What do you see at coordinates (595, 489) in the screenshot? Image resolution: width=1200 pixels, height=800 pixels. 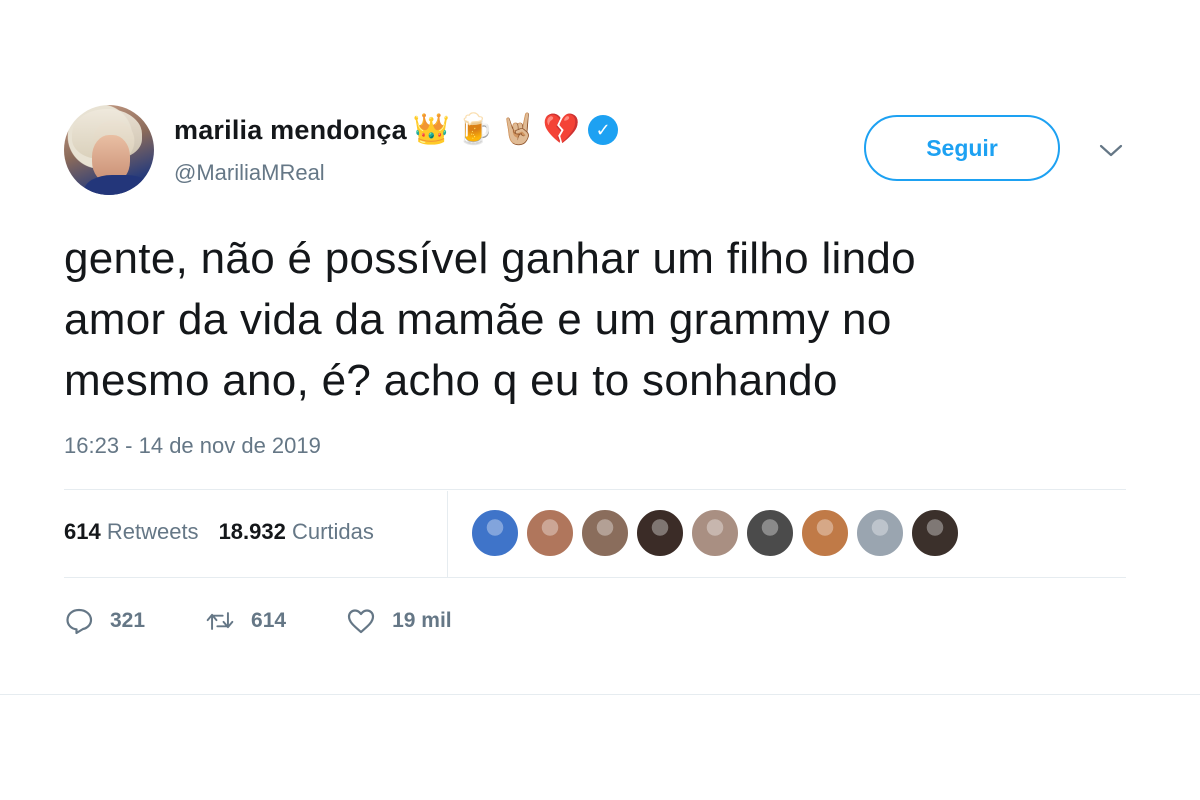 I see `divider-top` at bounding box center [595, 489].